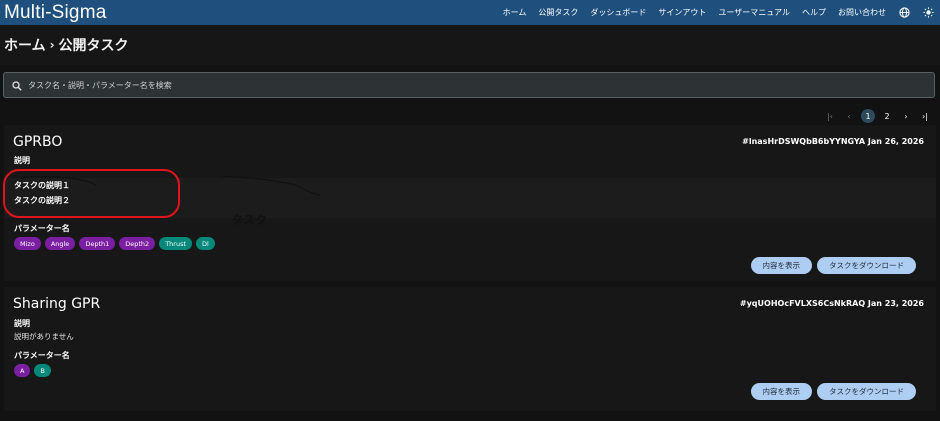 The width and height of the screenshot is (940, 421). Describe the element at coordinates (27, 243) in the screenshot. I see `parameter-chip: Mizo` at that location.